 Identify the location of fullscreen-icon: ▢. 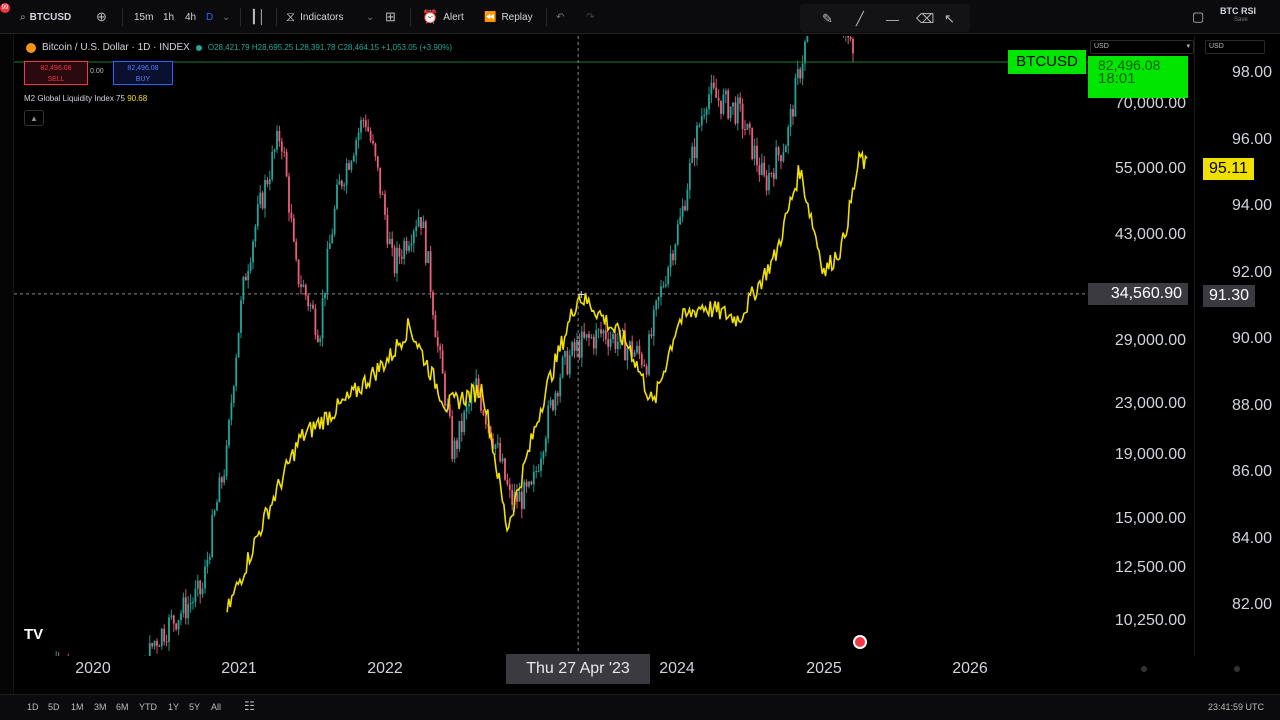
(1198, 17).